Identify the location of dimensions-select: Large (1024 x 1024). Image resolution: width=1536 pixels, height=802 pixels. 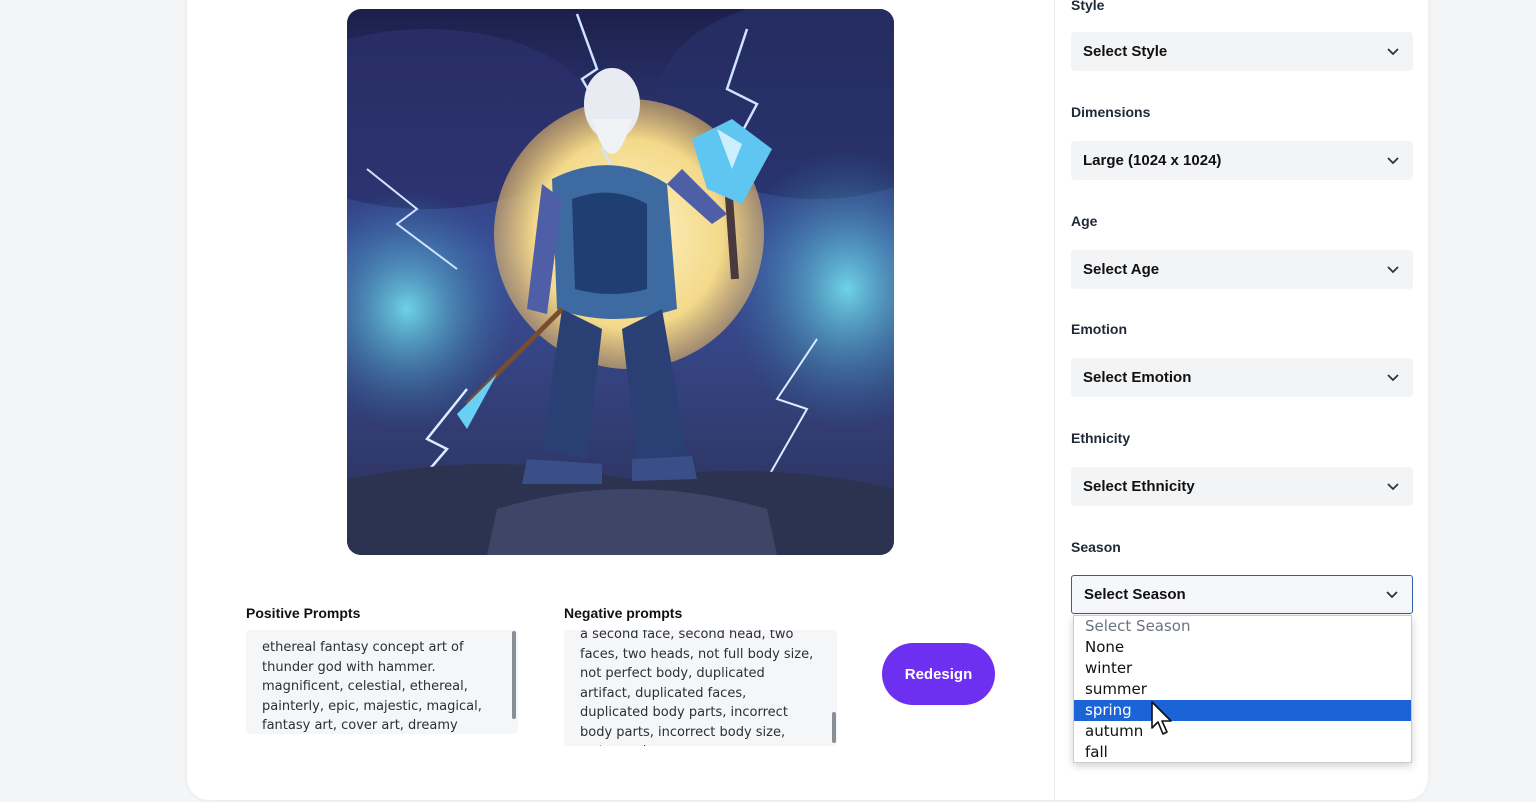
(1242, 160).